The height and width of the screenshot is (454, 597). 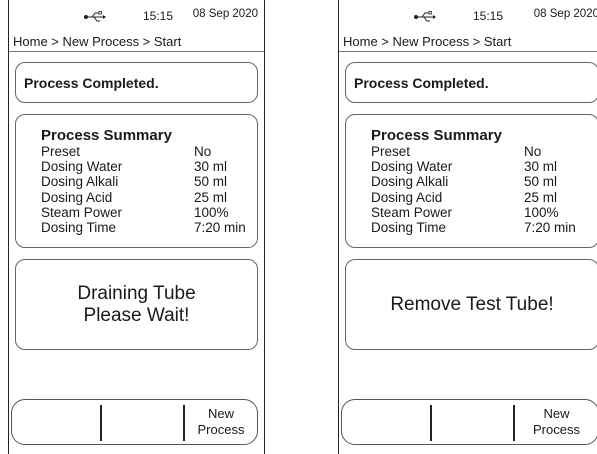 What do you see at coordinates (136, 315) in the screenshot?
I see `status-line: Please Wait!` at bounding box center [136, 315].